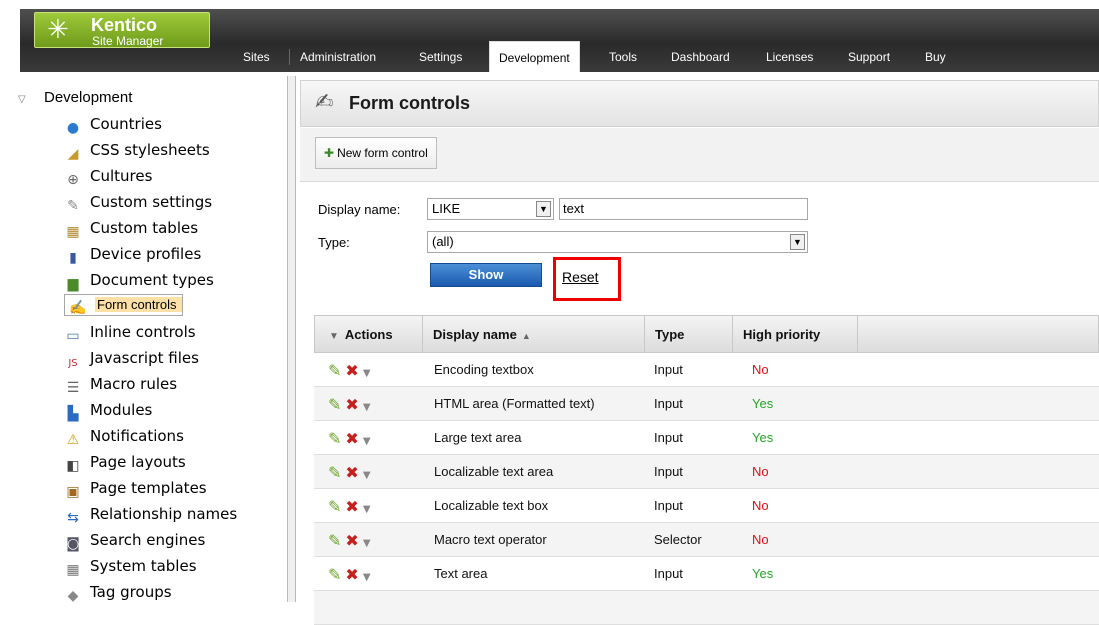 The width and height of the screenshot is (1099, 625). What do you see at coordinates (486, 275) in the screenshot?
I see `show-button: Show` at bounding box center [486, 275].